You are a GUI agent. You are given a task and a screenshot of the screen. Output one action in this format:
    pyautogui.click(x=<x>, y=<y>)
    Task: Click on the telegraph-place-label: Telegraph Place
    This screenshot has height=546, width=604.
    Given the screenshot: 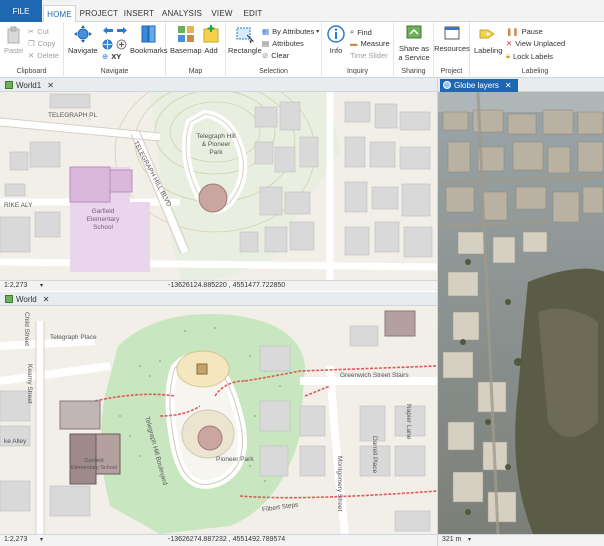 What is the action you would take?
    pyautogui.click(x=73, y=337)
    